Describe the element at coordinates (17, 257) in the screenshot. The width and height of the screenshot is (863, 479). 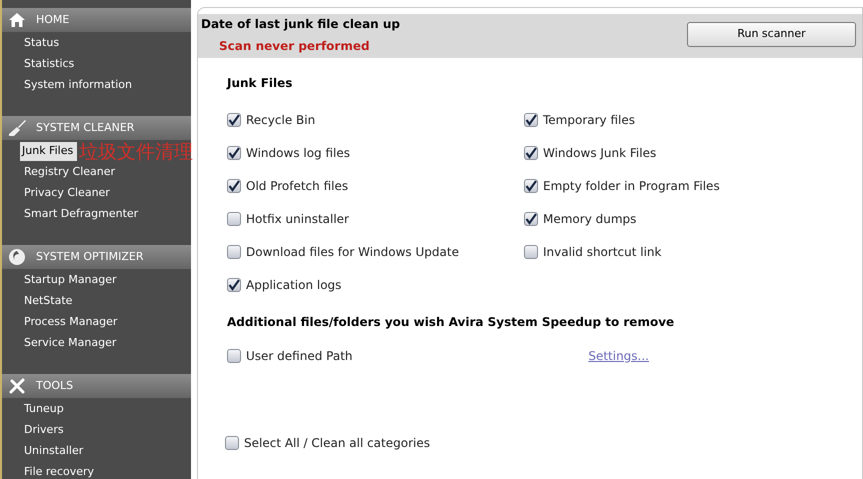
I see `swirl-icon` at that location.